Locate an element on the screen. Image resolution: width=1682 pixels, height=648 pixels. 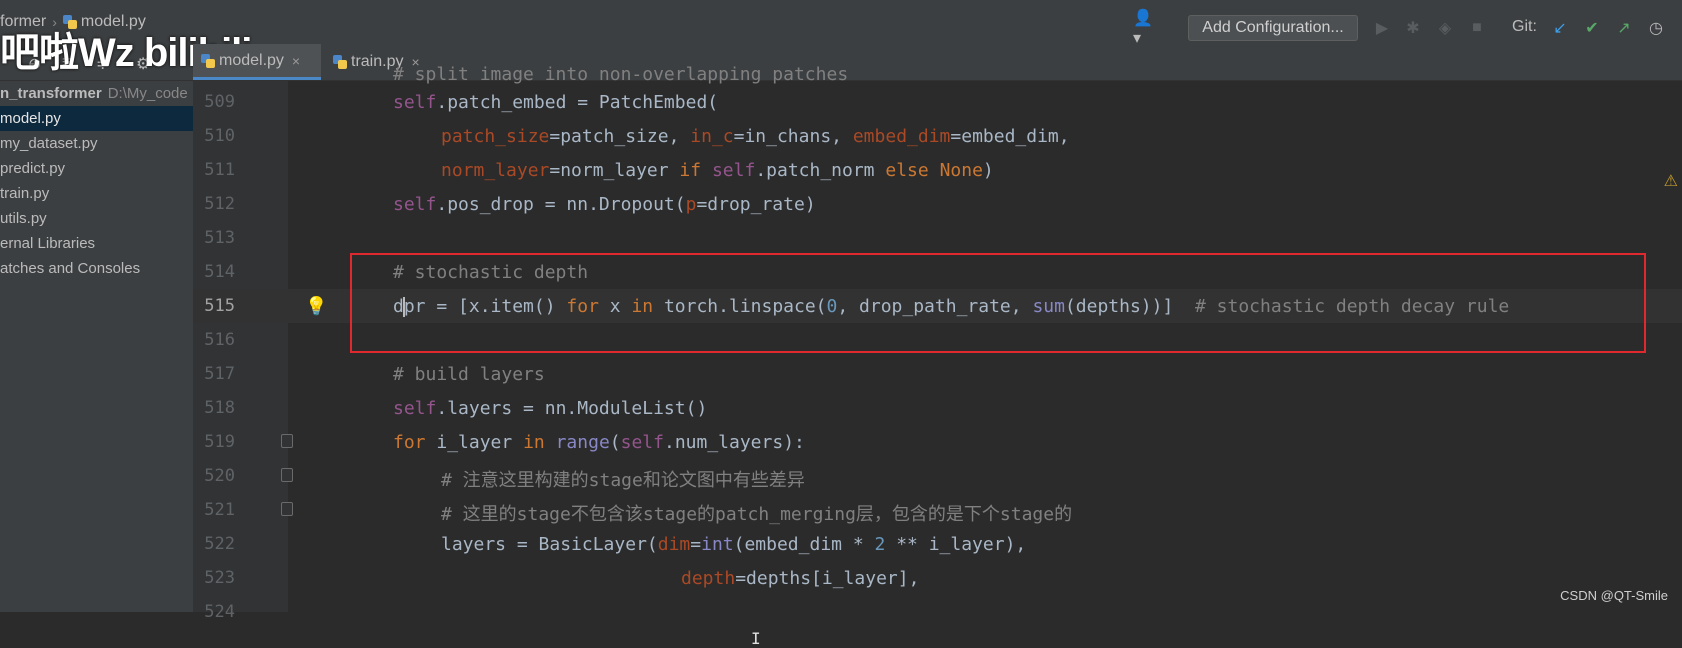
git-label: Git: is located at coordinates (1524, 26).